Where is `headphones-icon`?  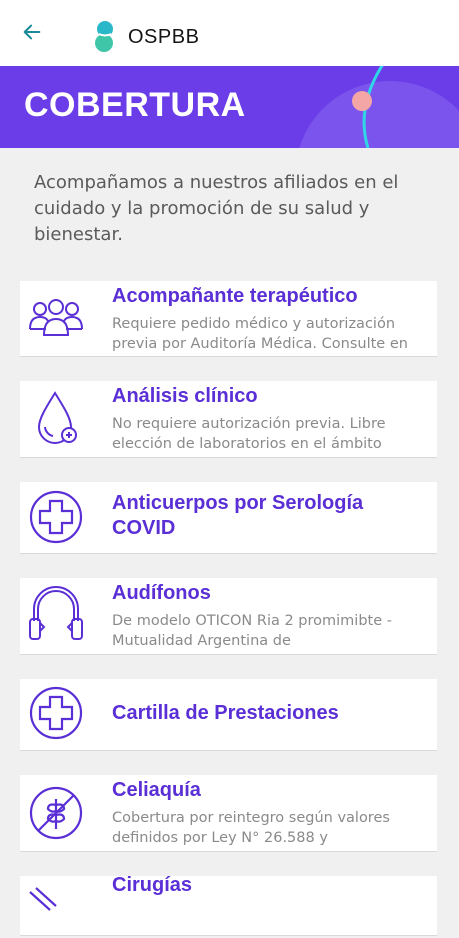
headphones-icon is located at coordinates (56, 612).